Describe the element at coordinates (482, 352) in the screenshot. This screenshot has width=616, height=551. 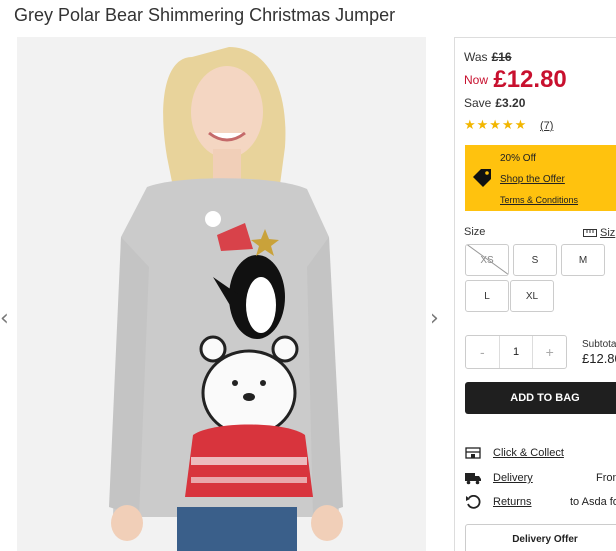
I see `quantity-decrease-button: -` at that location.